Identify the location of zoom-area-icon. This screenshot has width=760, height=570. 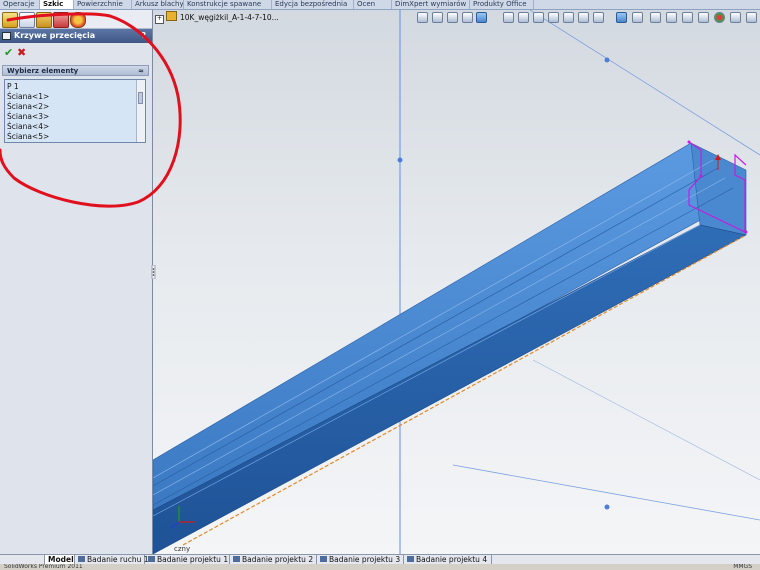
(437, 17).